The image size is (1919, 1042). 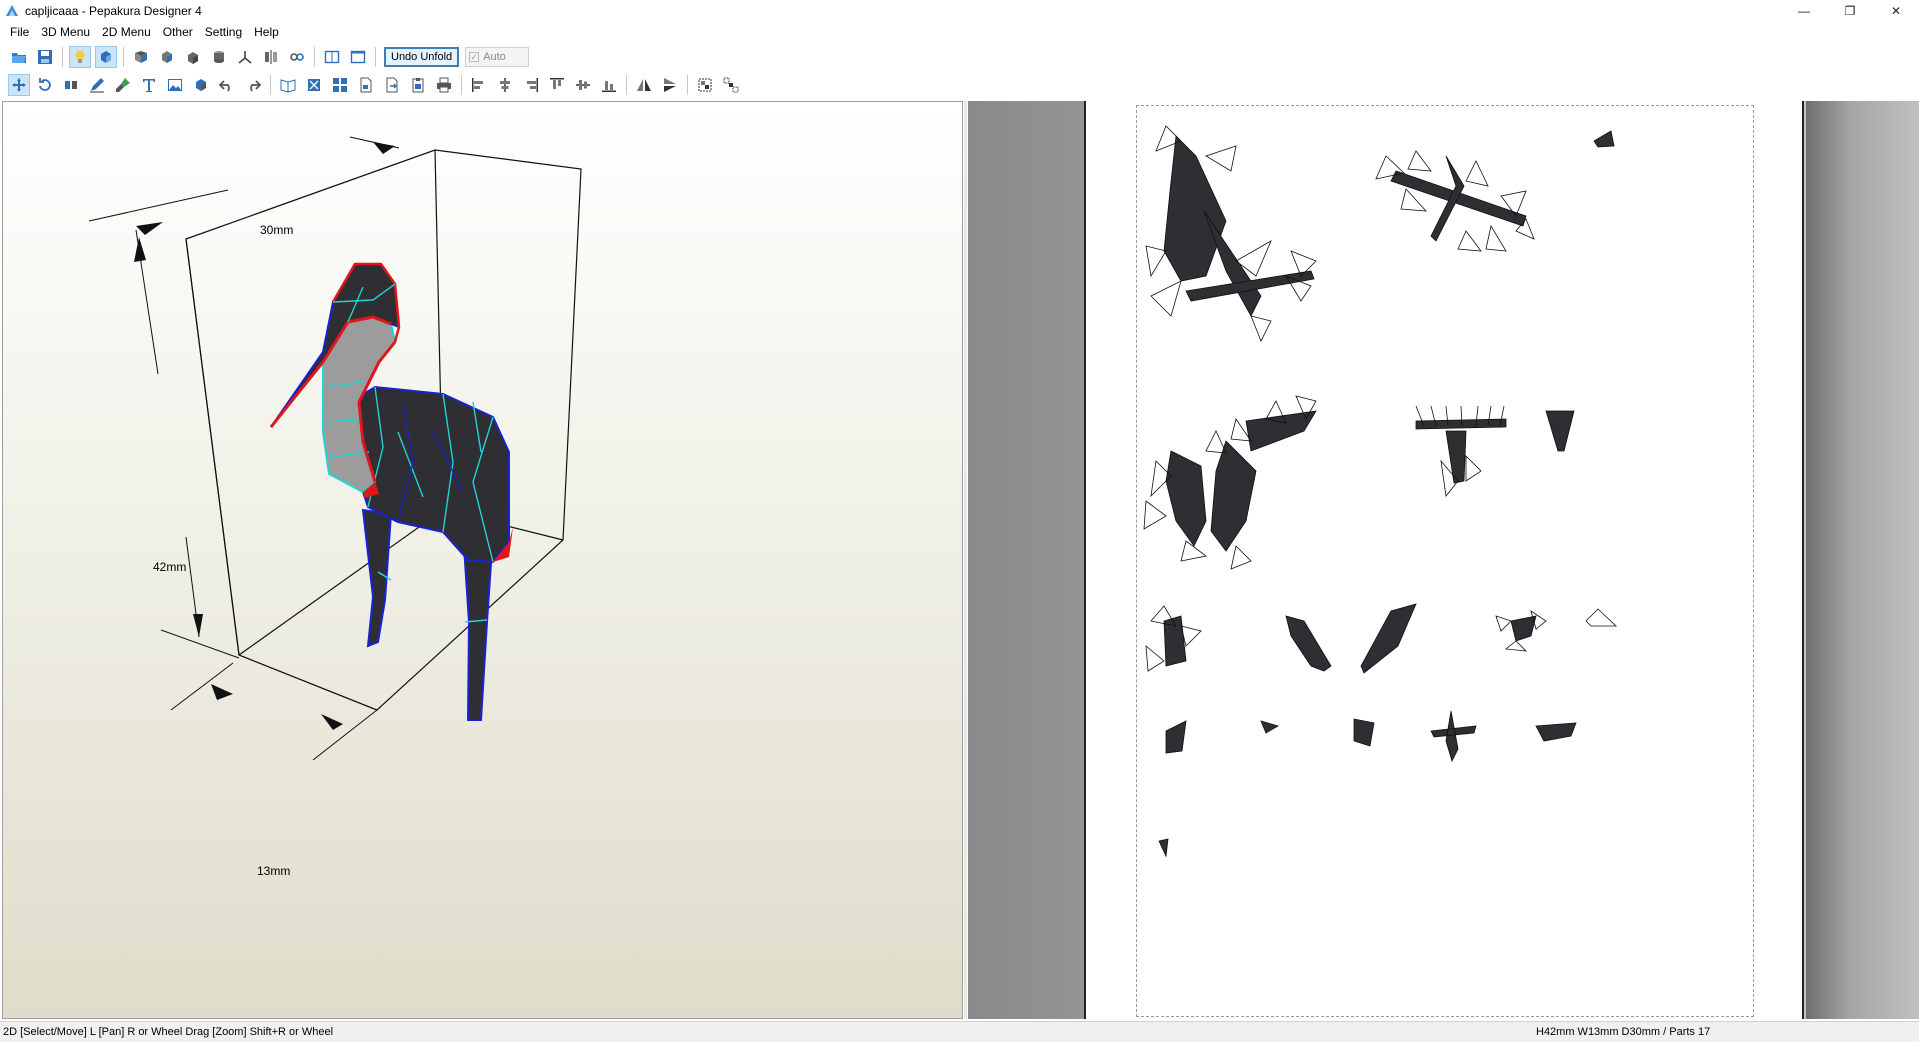 What do you see at coordinates (19, 57) in the screenshot?
I see `open-file-button` at bounding box center [19, 57].